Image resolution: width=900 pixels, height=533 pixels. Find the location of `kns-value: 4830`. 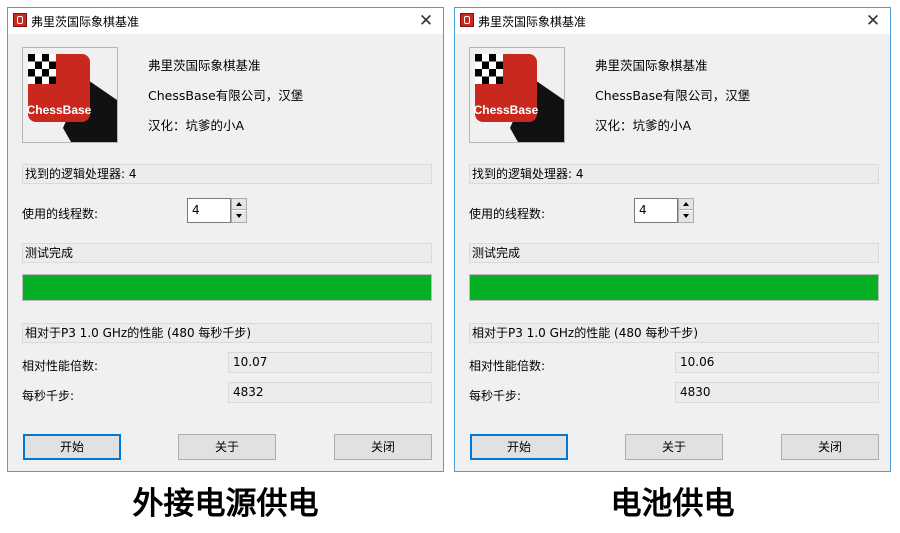

kns-value: 4830 is located at coordinates (777, 392).